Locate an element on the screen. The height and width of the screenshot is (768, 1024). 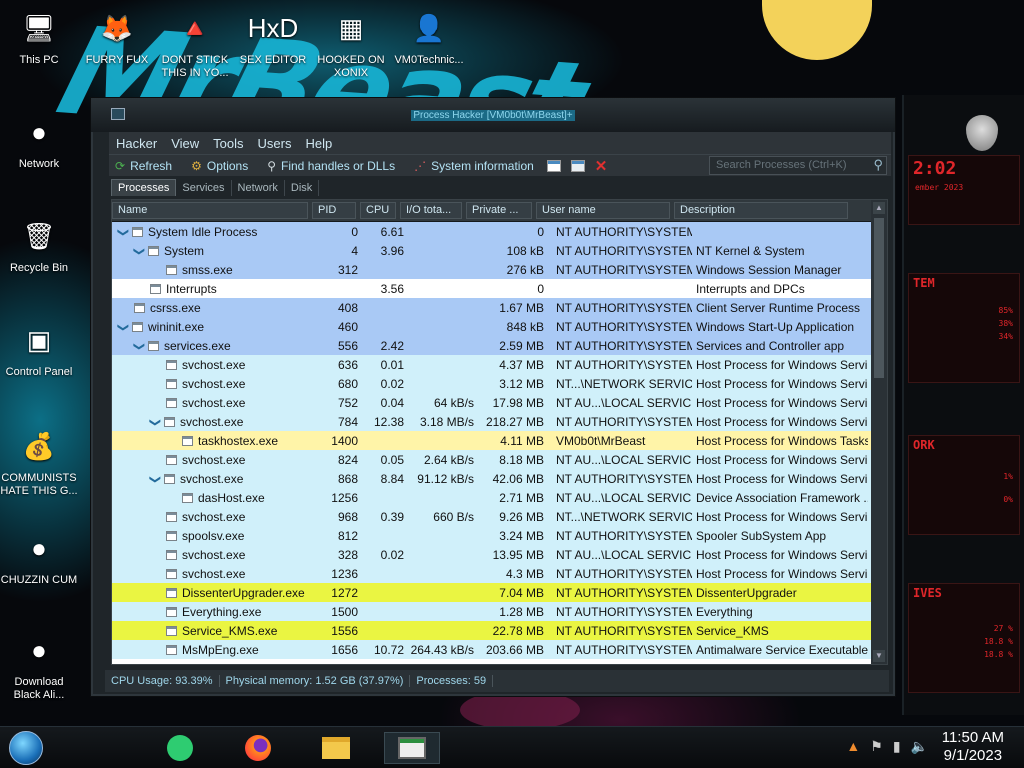
binoculars-icon: ⚲ is located at coordinates (272, 165).